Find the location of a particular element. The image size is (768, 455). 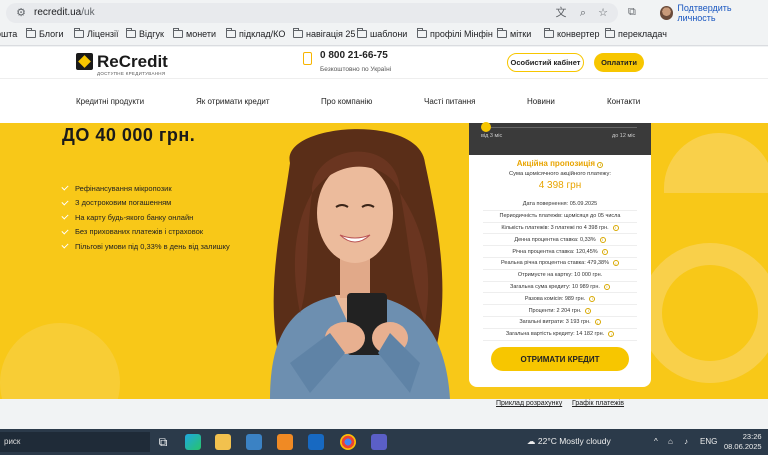

term-slider-track is located at coordinates (563, 127).